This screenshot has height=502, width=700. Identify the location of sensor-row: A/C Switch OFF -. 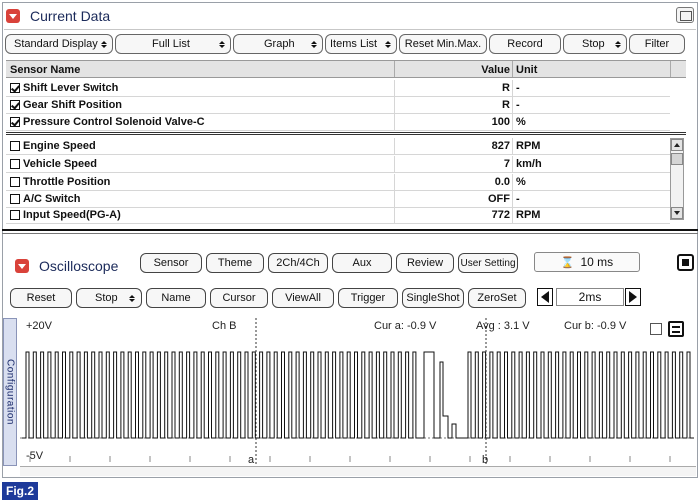
(338, 199).